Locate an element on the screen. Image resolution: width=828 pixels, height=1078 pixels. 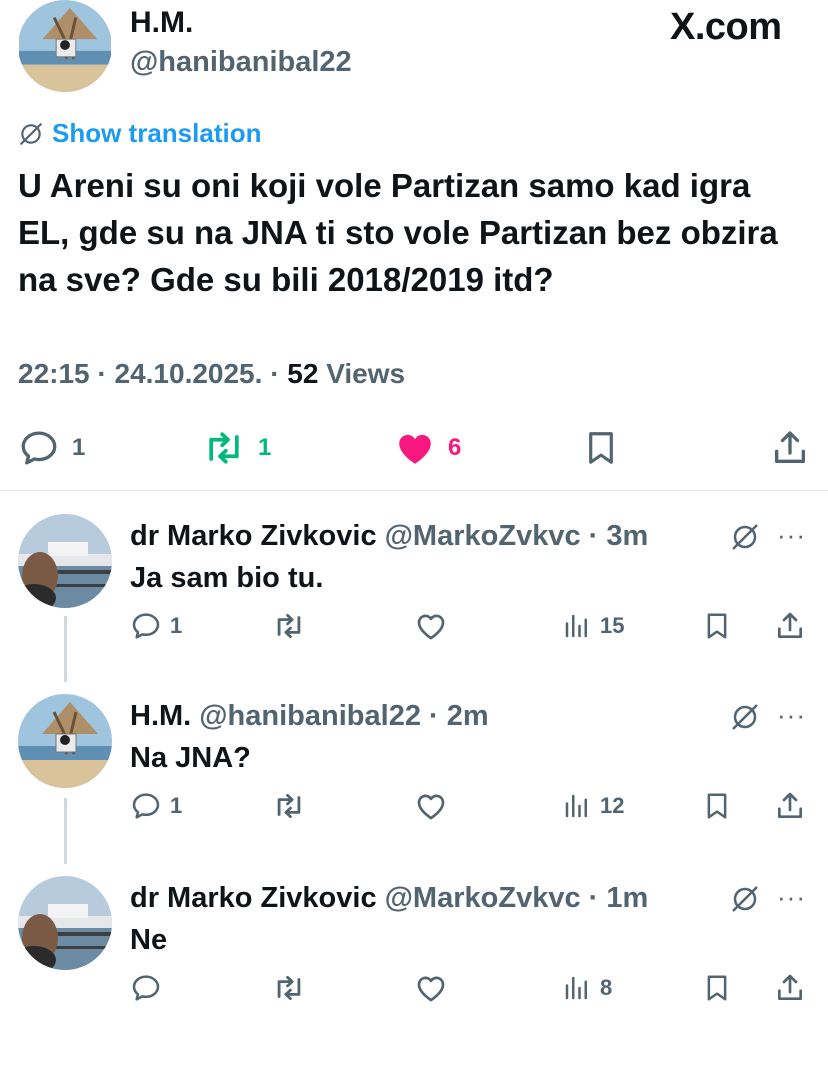
reply-text: Ne is located at coordinates (149, 940).